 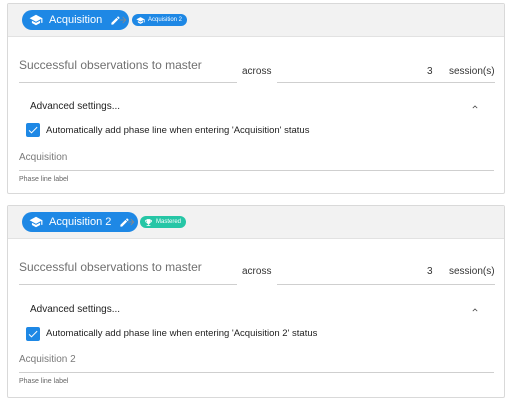 What do you see at coordinates (169, 222) in the screenshot?
I see `next-phase-label: Mastered` at bounding box center [169, 222].